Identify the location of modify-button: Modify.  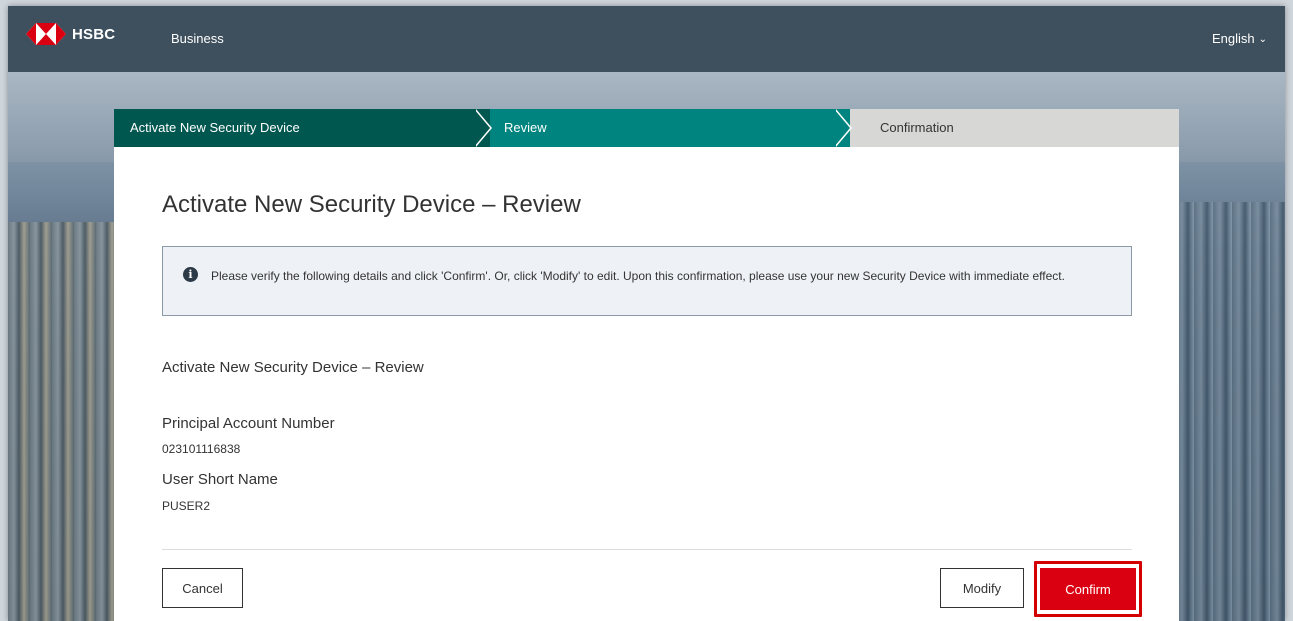
(982, 588).